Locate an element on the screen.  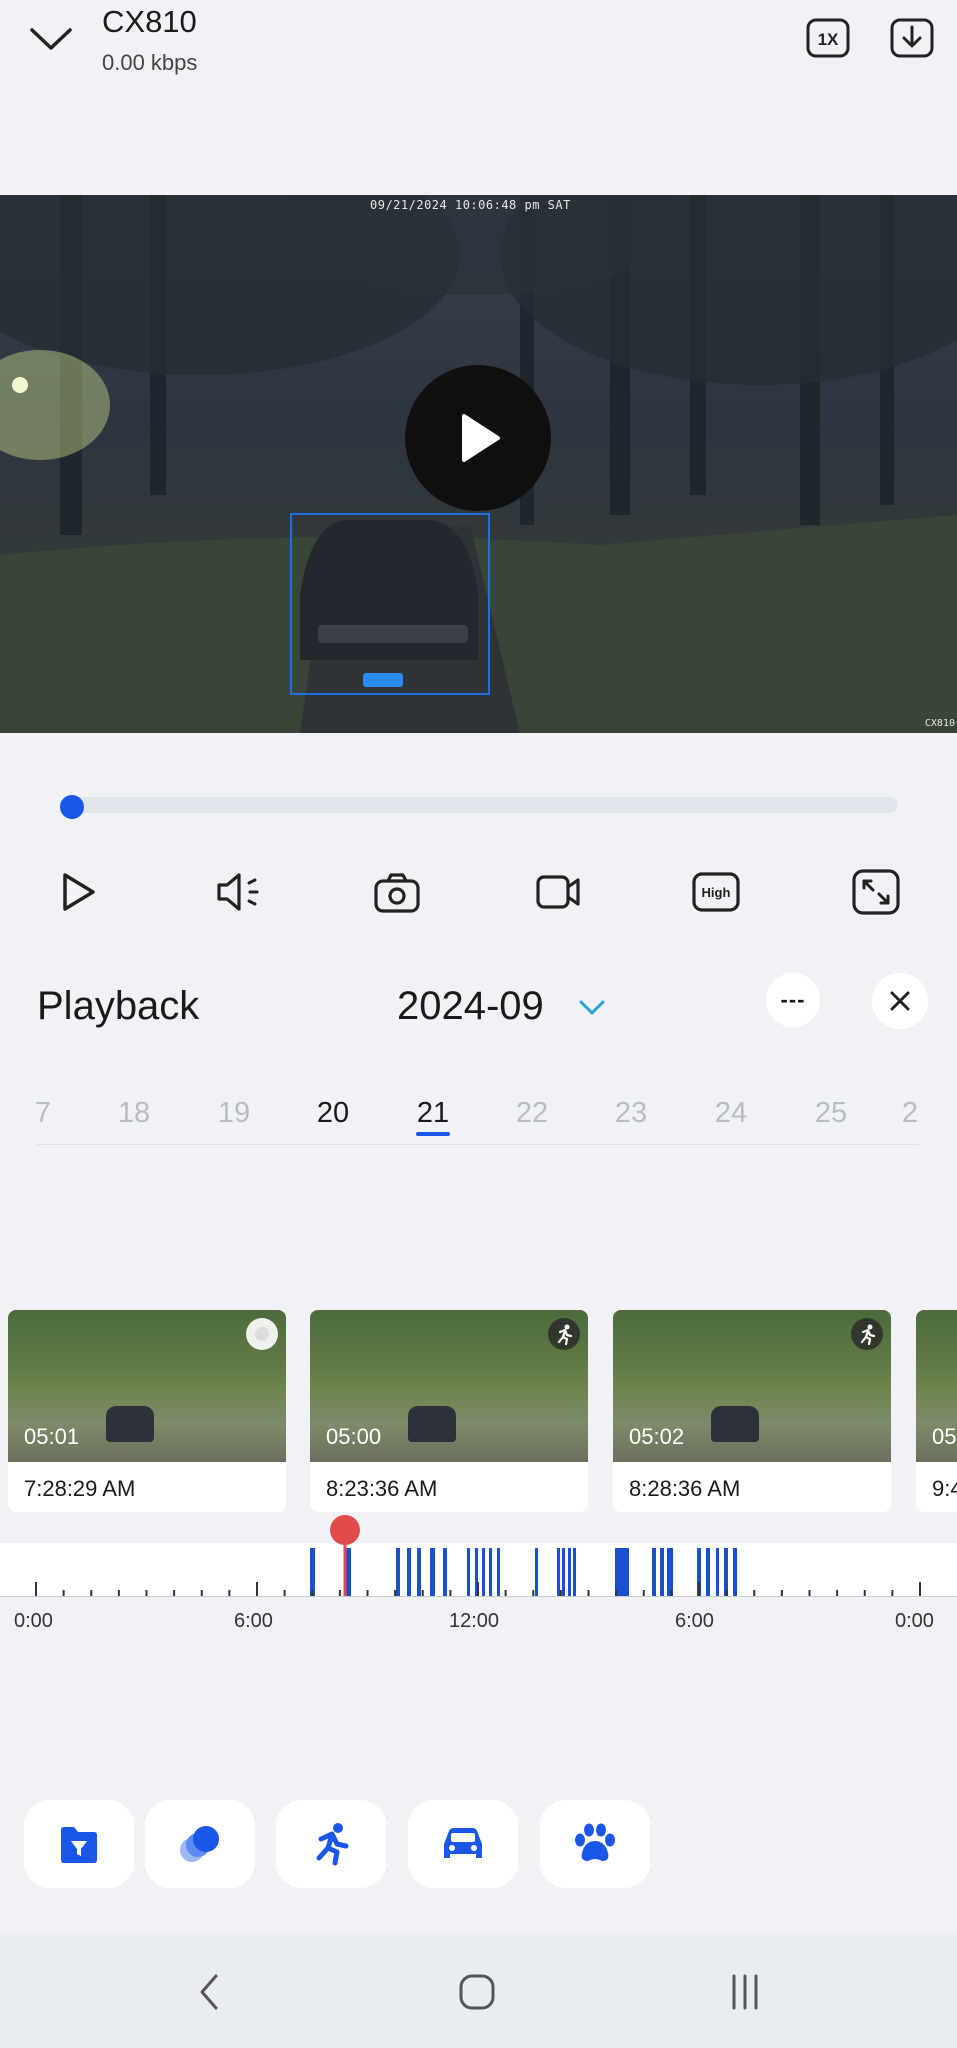
speed-1x-icon: 1X is located at coordinates (828, 38).